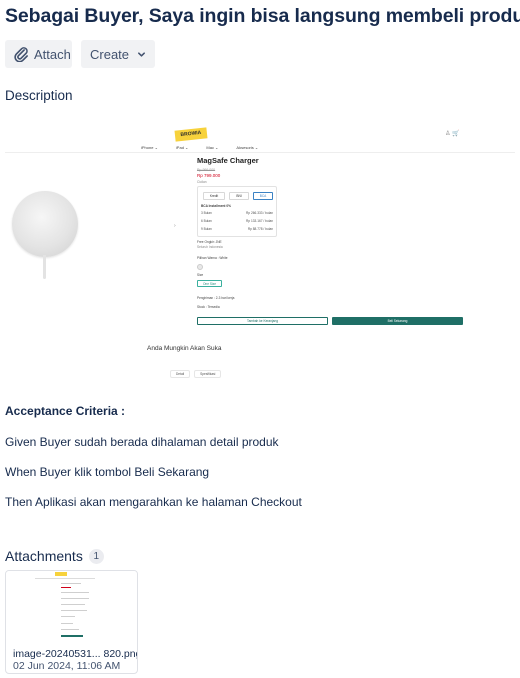  I want to click on carousel-arrow-icon: ›, so click(175, 226).